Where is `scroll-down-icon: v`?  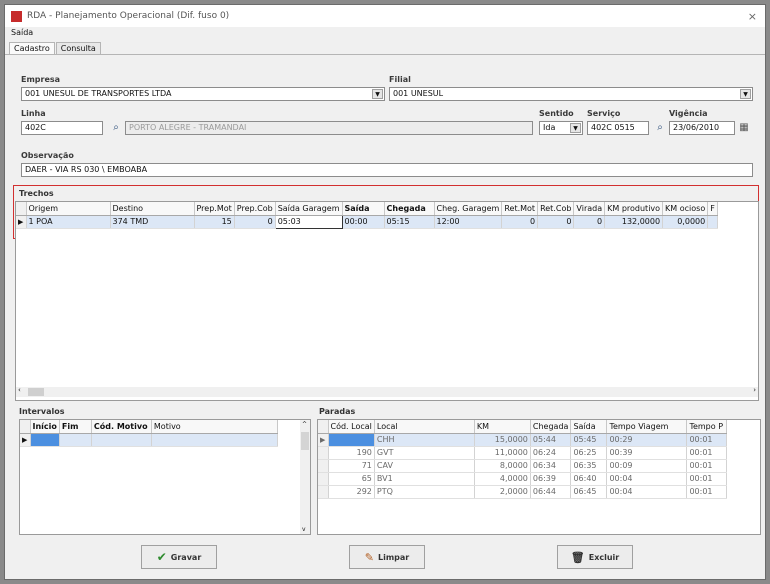 scroll-down-icon: v is located at coordinates (304, 529).